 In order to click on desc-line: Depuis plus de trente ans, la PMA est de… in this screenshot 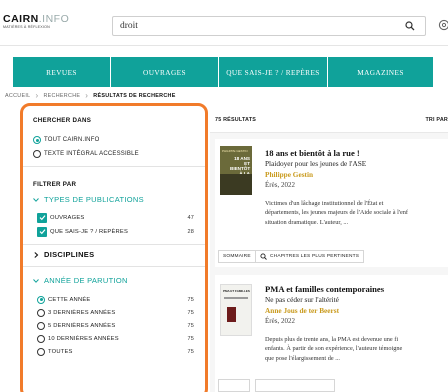, I will do `click(332, 339)`.